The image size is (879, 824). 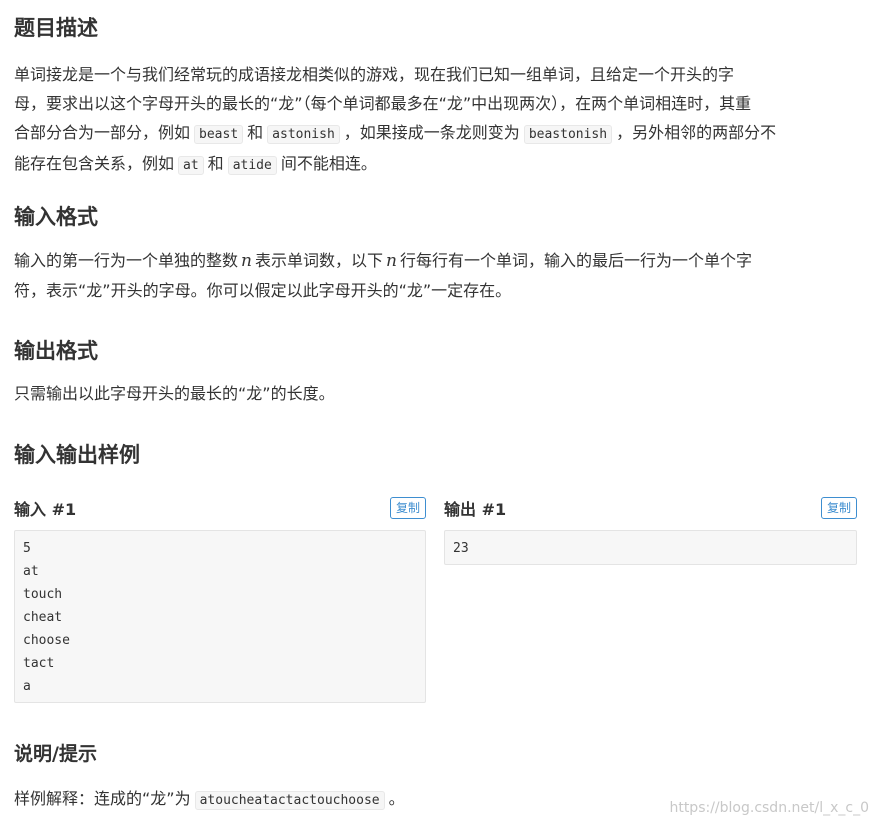 I want to click on description-line-3-b: ，如果接成一条龙则变为, so click(x=431, y=132).